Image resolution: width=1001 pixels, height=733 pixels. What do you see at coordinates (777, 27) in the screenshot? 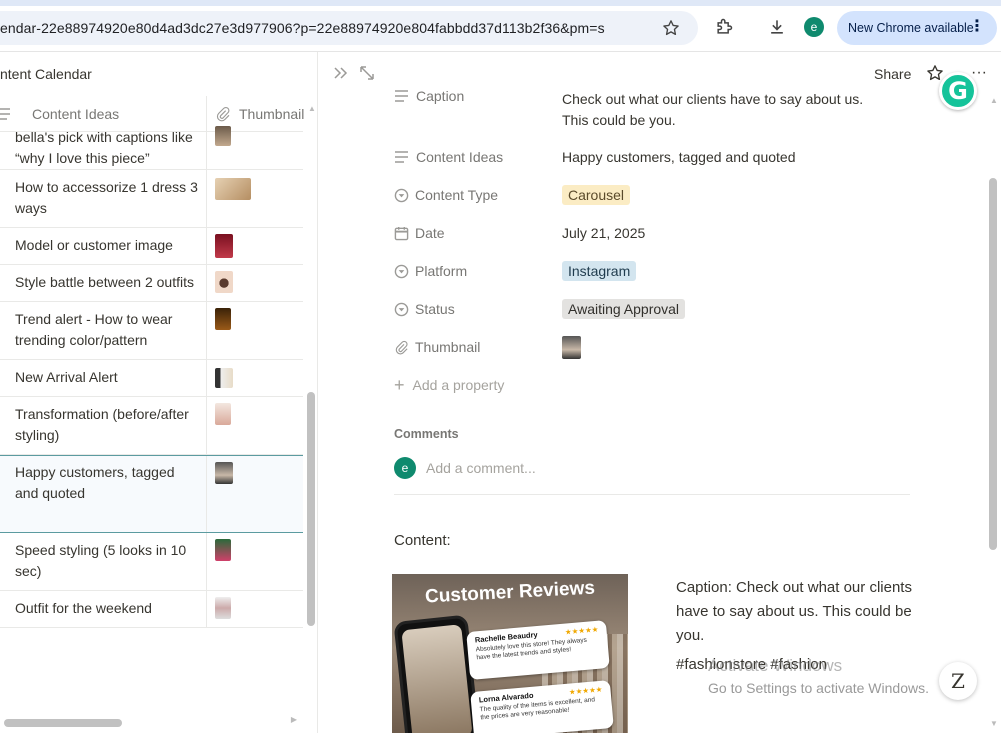
I see `download-icon` at bounding box center [777, 27].